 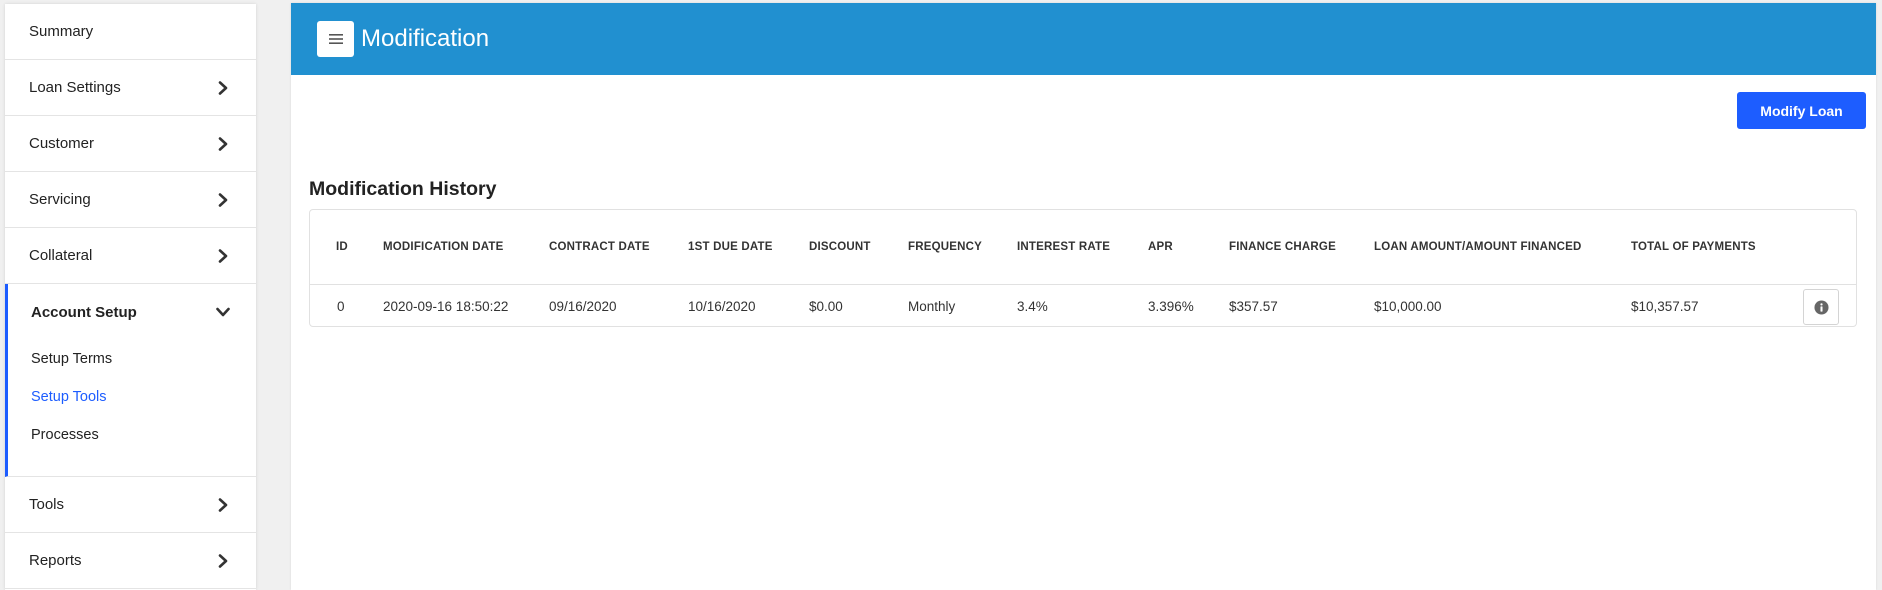 I want to click on sidebar-subitem-setup-terms: Setup Terms, so click(x=132, y=359).